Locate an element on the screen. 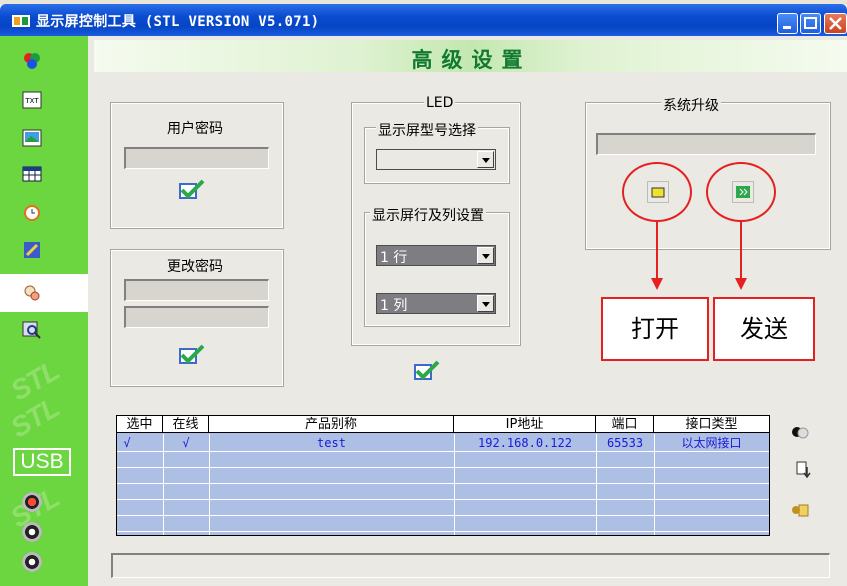  annotation-arrow-open is located at coordinates (657, 250).